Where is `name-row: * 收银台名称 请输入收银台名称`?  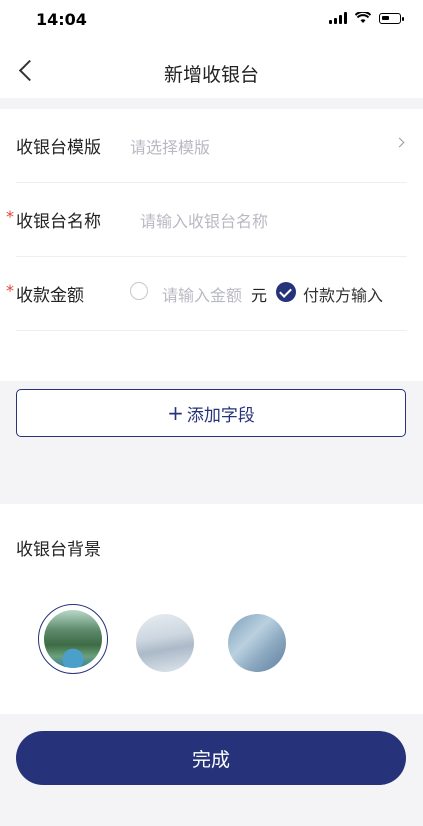
name-row: * 收银台名称 请输入收银台名称 is located at coordinates (206, 220).